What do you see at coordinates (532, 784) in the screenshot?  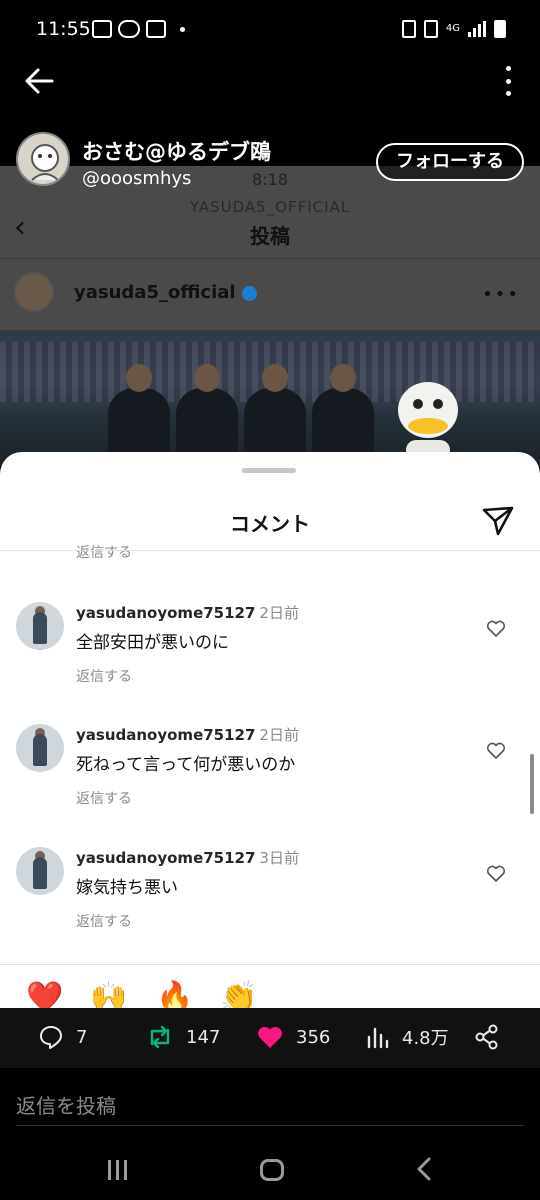 I see `scrollbar` at bounding box center [532, 784].